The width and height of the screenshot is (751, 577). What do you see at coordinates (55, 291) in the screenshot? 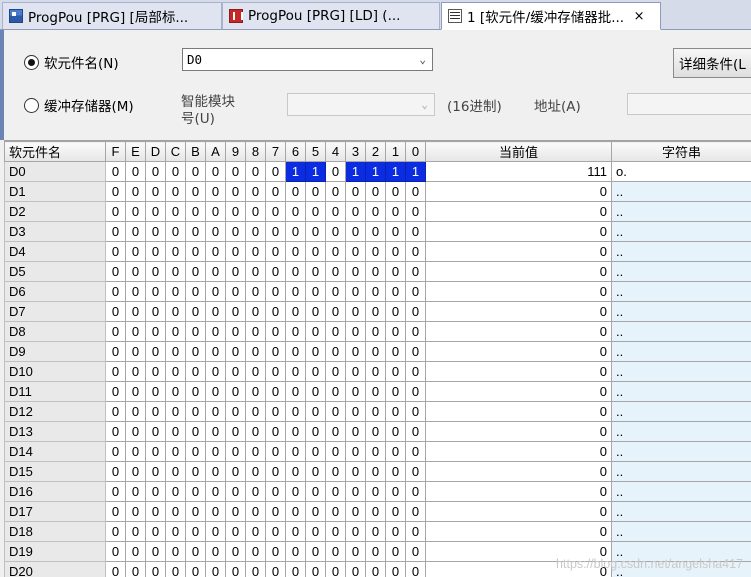
I see `device-name-cell: D6` at bounding box center [55, 291].